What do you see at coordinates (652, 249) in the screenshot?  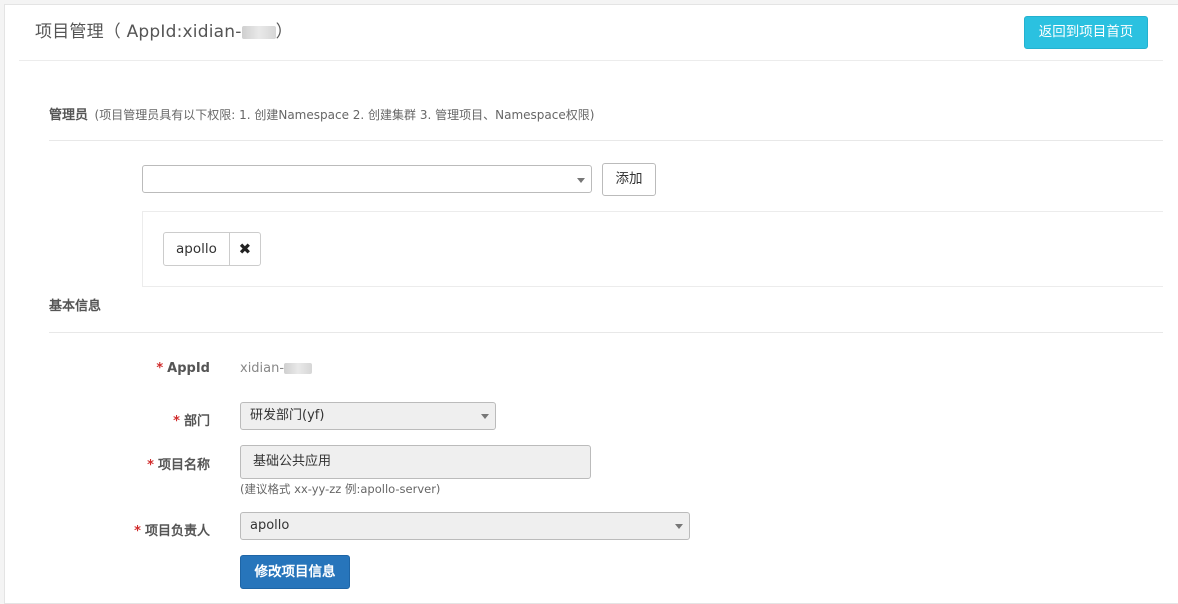 I see `admin-list: apollo ✖` at bounding box center [652, 249].